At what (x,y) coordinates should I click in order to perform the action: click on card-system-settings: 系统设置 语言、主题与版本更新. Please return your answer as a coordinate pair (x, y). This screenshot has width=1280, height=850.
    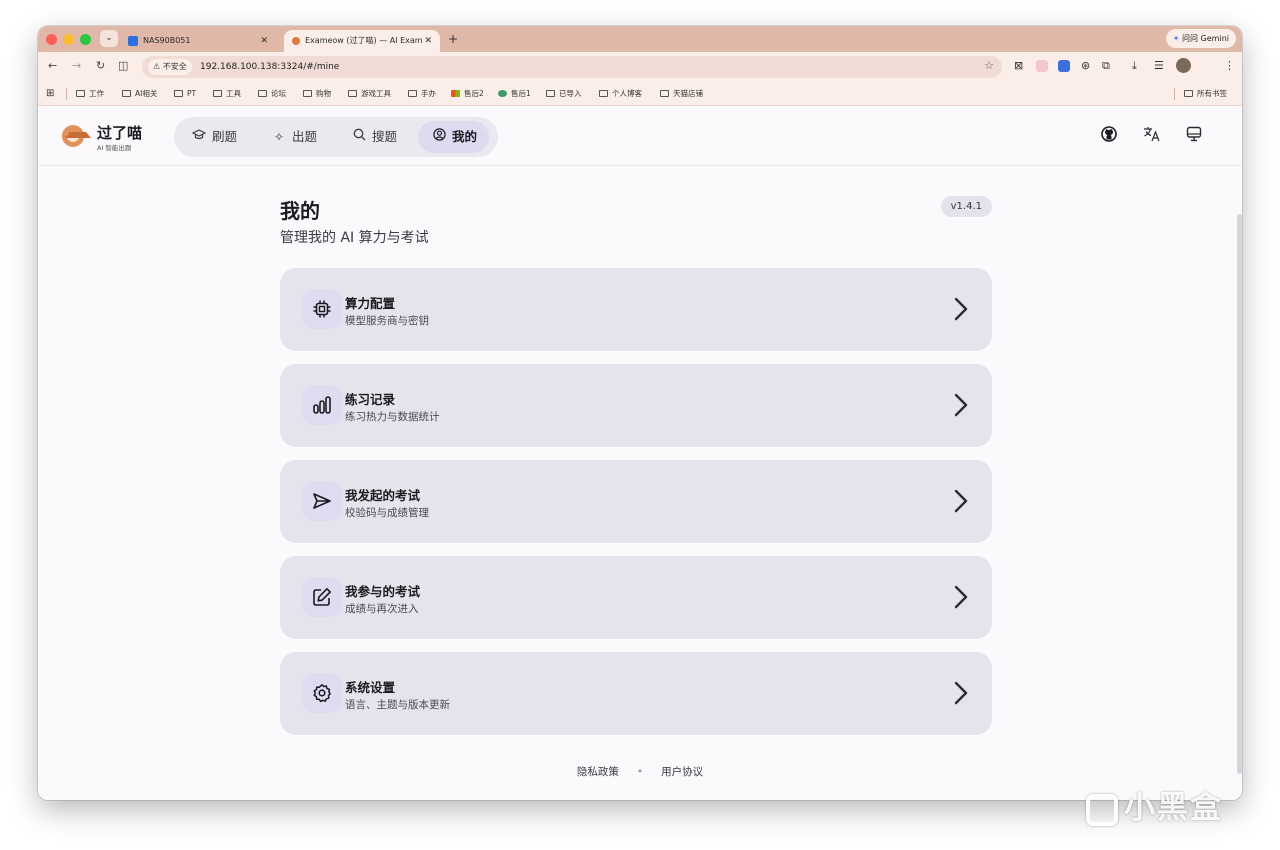
    Looking at the image, I should click on (636, 693).